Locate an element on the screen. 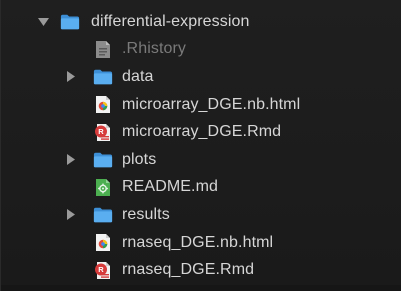 This screenshot has width=401, height=291. history-file-icon is located at coordinates (103, 49).